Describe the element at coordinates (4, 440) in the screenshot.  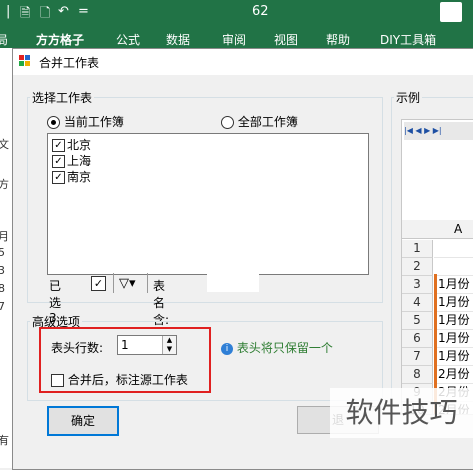
I see `sheet-fragment: 有` at that location.